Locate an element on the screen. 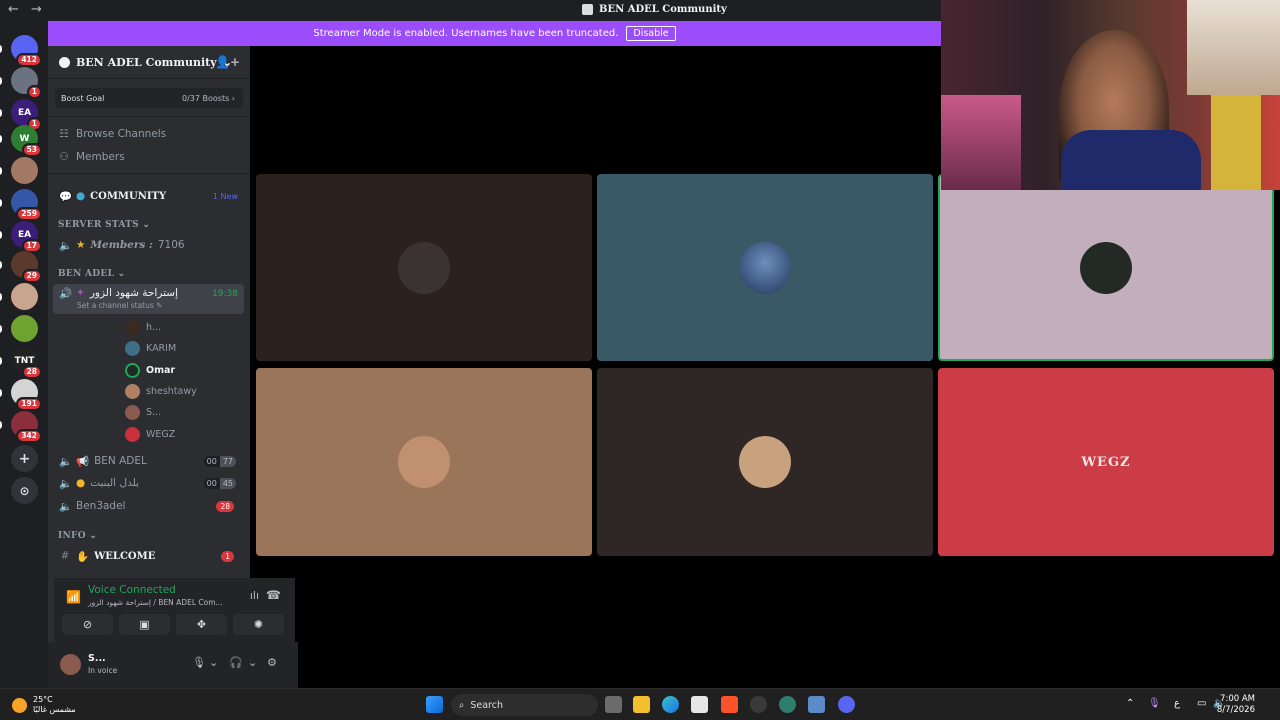 This screenshot has height=720, width=1280. voice-status: Voice Connected is located at coordinates (132, 590).